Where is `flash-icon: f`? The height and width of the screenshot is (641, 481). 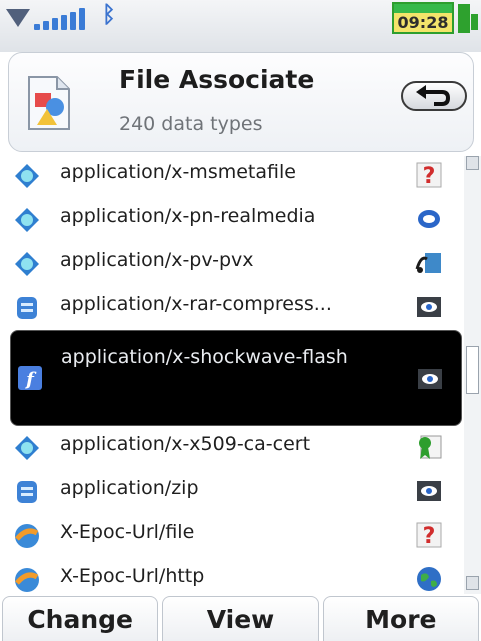
flash-icon: f is located at coordinates (30, 378).